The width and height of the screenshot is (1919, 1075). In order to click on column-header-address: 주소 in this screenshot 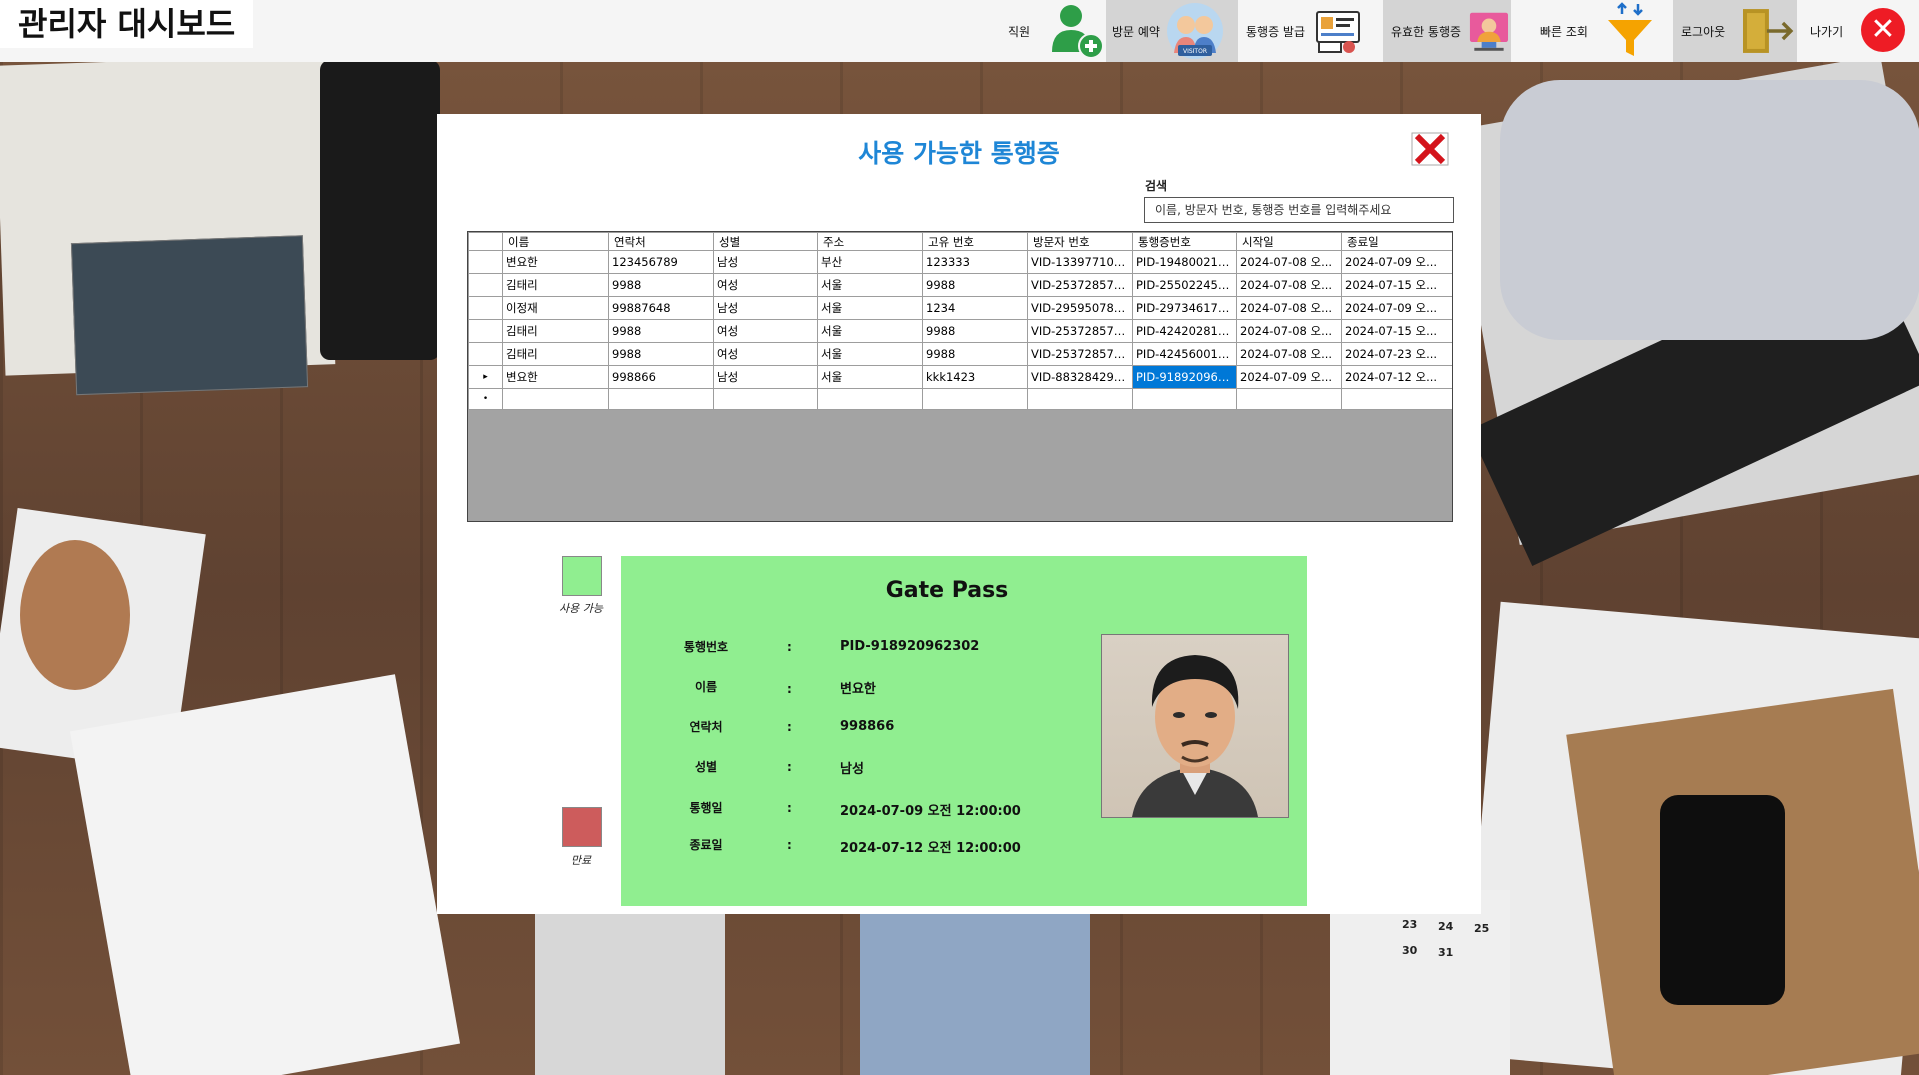, I will do `click(870, 241)`.